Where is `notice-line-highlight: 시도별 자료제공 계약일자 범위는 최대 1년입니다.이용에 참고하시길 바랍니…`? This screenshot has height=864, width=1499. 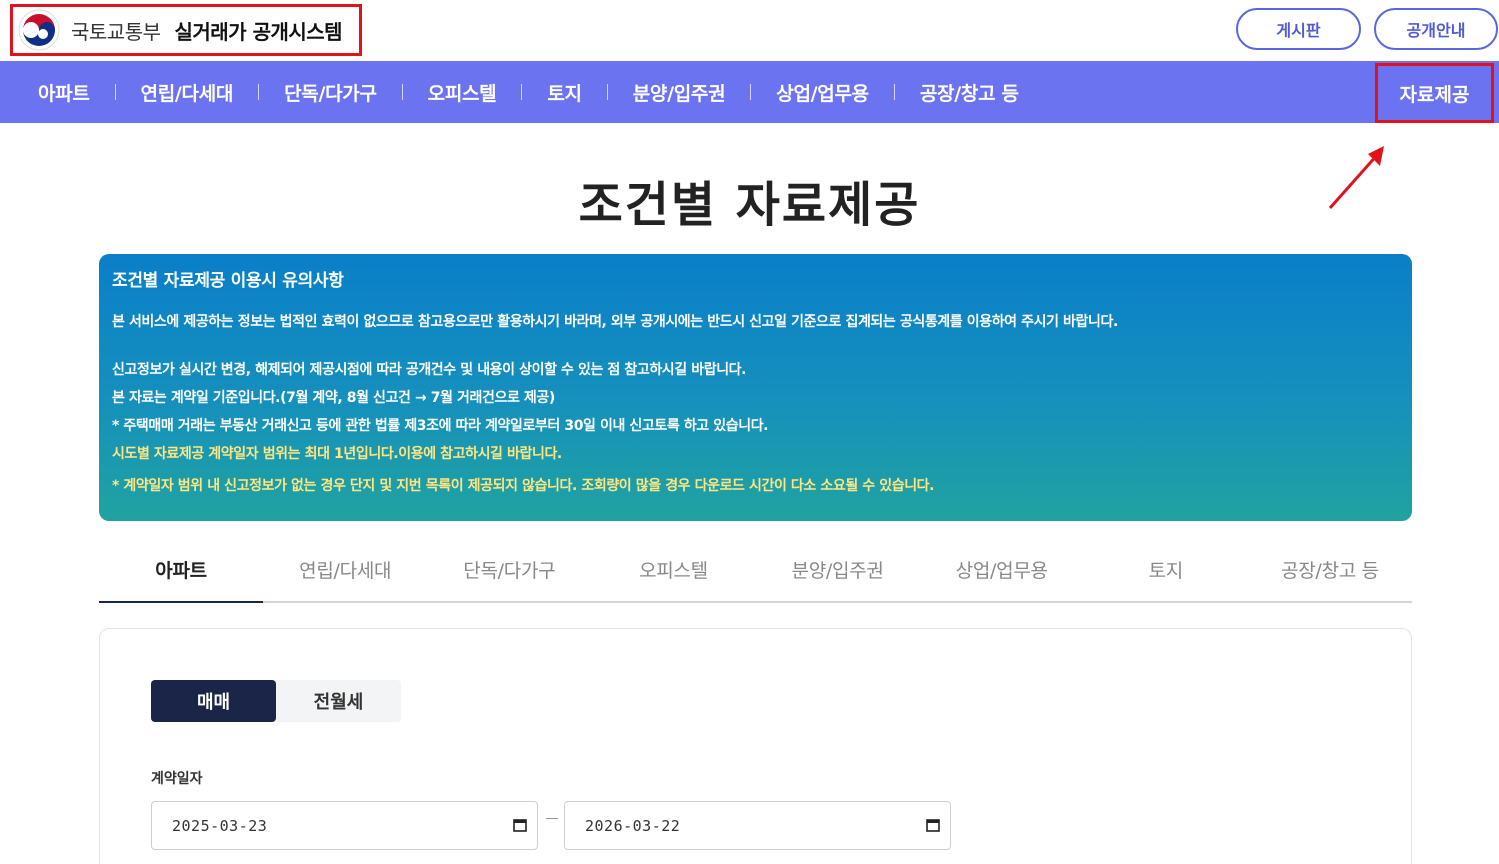 notice-line-highlight: 시도별 자료제공 계약일자 범위는 최대 1년입니다.이용에 참고하시길 바랍니… is located at coordinates (337, 454).